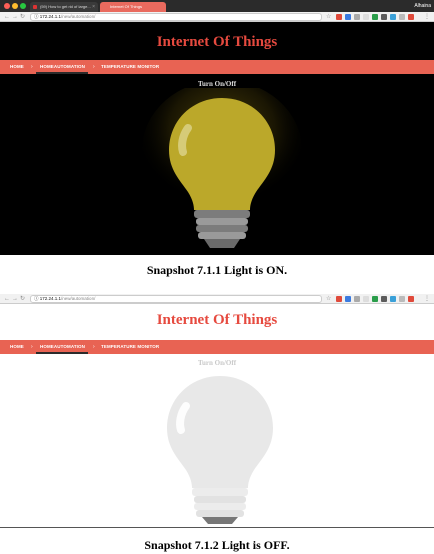 This screenshot has height=554, width=434. I want to click on maximize-window-icon, so click(23, 6).